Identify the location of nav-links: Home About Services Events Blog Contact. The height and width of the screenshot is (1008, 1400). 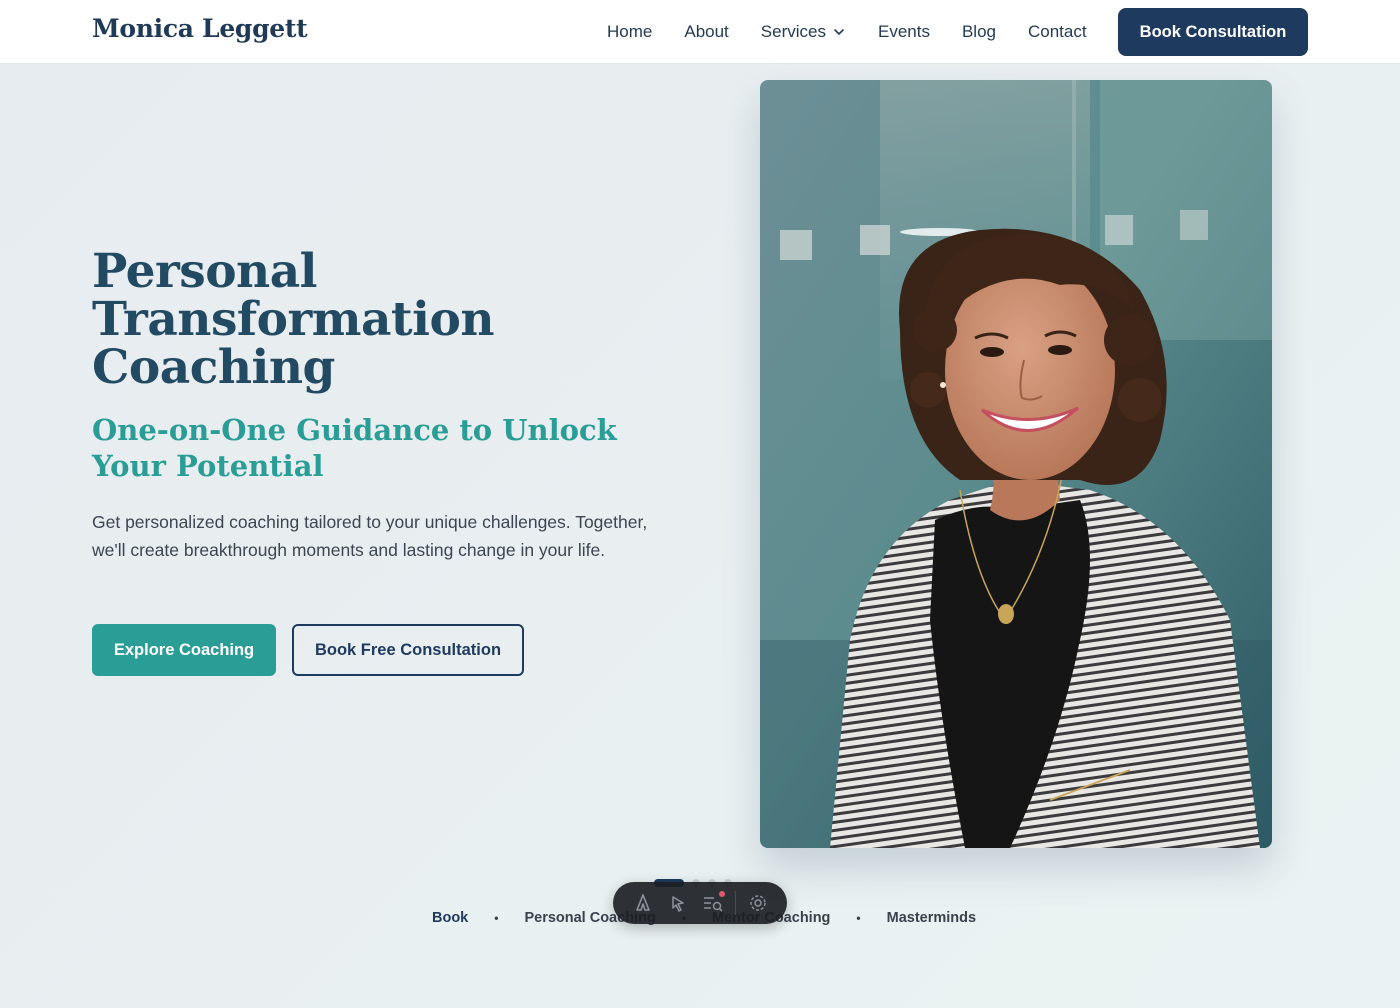
(847, 32).